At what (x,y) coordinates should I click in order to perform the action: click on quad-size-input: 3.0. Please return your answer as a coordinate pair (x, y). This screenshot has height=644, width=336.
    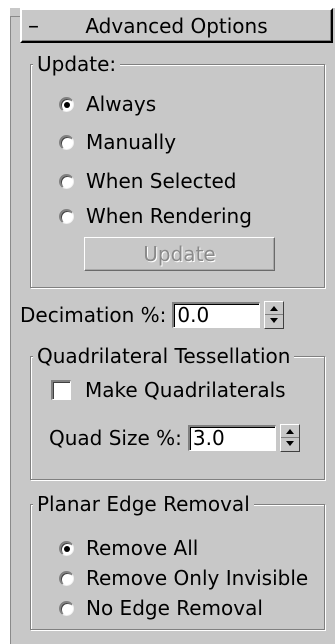
    Looking at the image, I should click on (231, 438).